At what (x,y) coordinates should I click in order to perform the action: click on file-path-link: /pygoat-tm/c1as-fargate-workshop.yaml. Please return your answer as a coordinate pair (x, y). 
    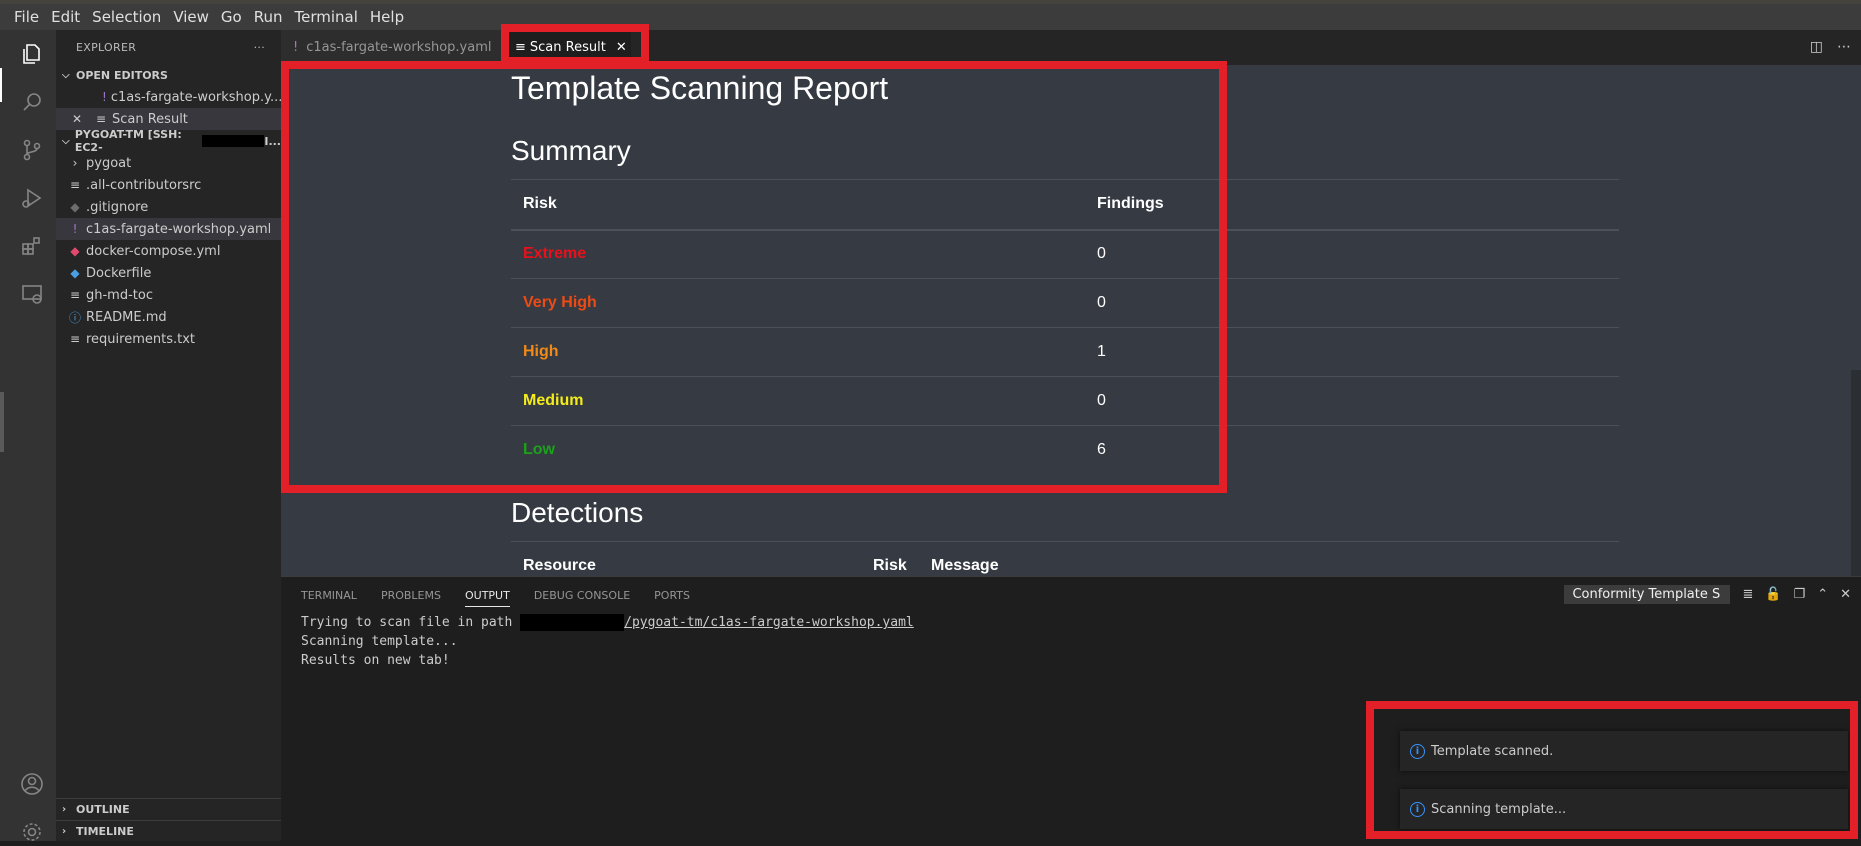
    Looking at the image, I should click on (769, 622).